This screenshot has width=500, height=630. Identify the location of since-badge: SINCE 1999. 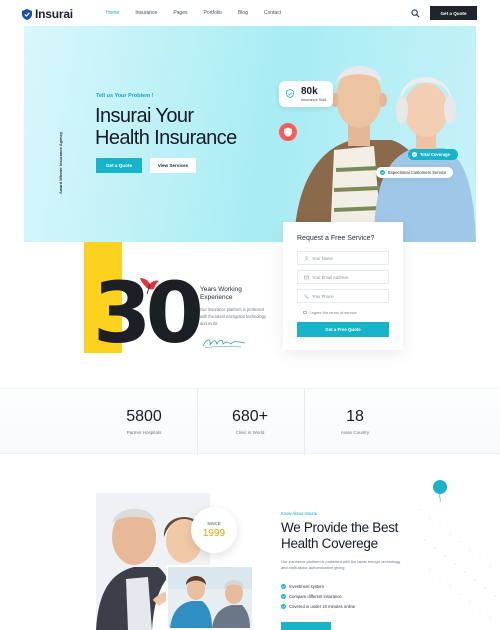
(214, 530).